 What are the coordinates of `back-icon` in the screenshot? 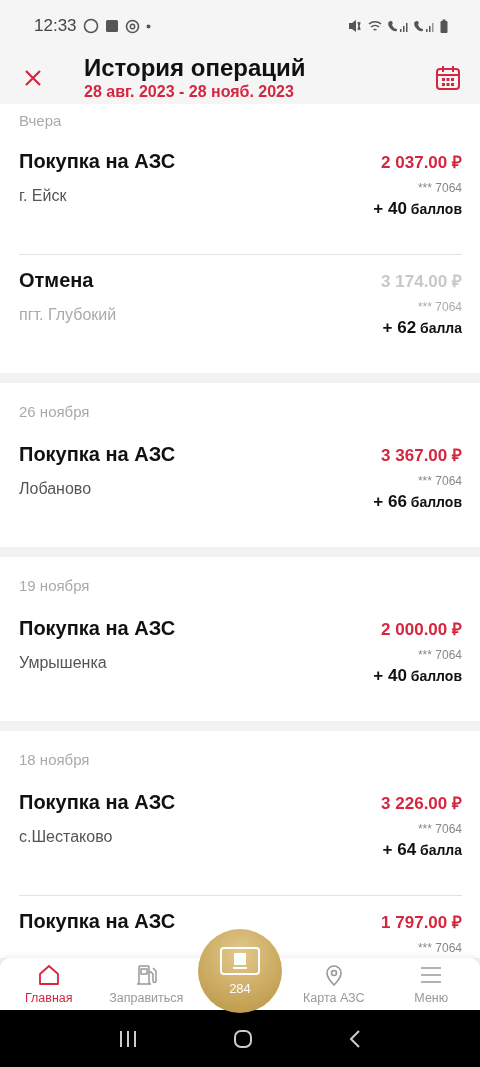 It's located at (355, 1038).